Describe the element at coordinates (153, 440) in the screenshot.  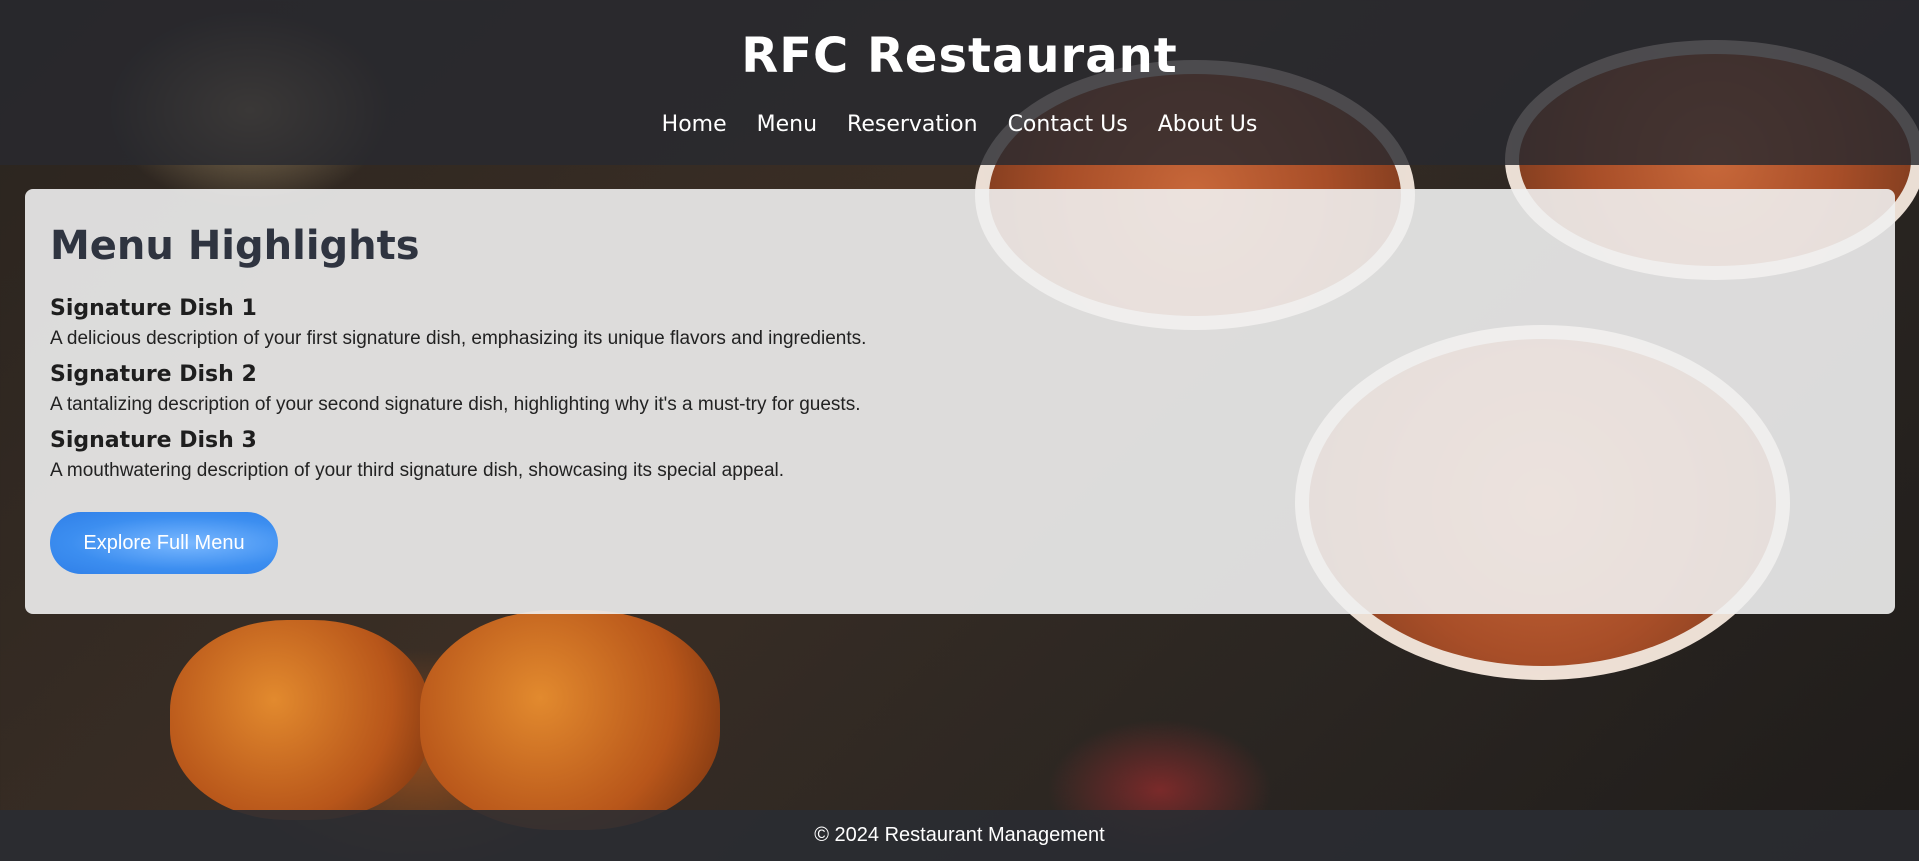
I see `dish-name: Signature Dish 3` at that location.